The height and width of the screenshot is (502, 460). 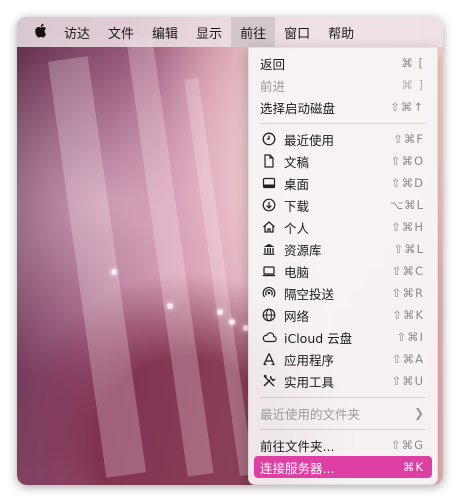 What do you see at coordinates (407, 161) in the screenshot?
I see `menu-item-shortcut: ⇧⌘O` at bounding box center [407, 161].